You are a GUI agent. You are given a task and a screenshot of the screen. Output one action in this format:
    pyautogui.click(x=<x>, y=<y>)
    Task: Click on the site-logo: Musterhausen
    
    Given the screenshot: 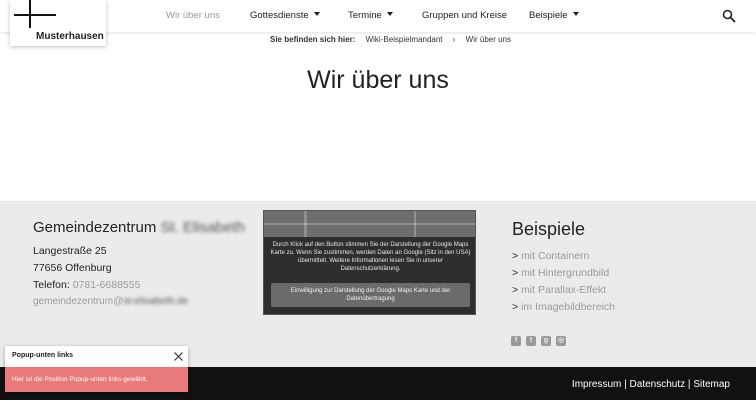 What is the action you would take?
    pyautogui.click(x=58, y=23)
    